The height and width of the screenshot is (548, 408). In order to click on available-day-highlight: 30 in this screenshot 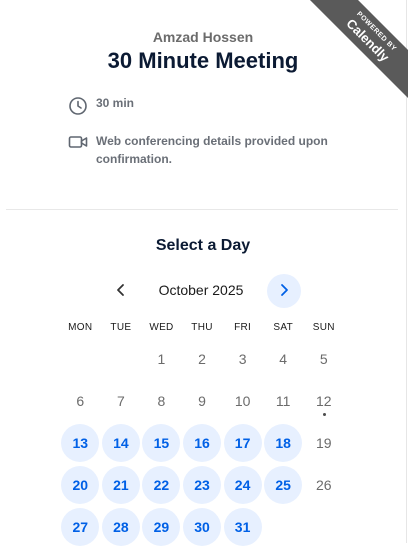, I will do `click(202, 527)`.